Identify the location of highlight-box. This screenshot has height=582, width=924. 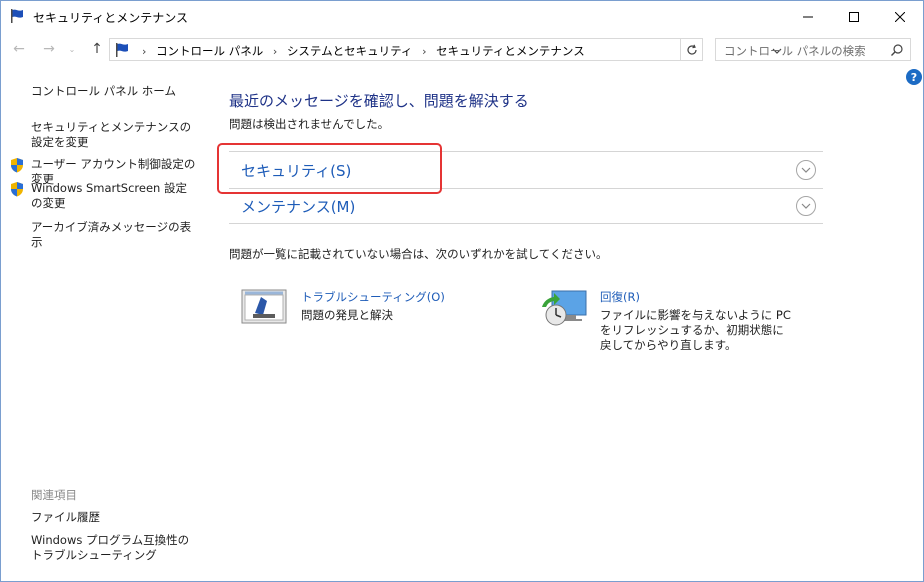
(329, 168).